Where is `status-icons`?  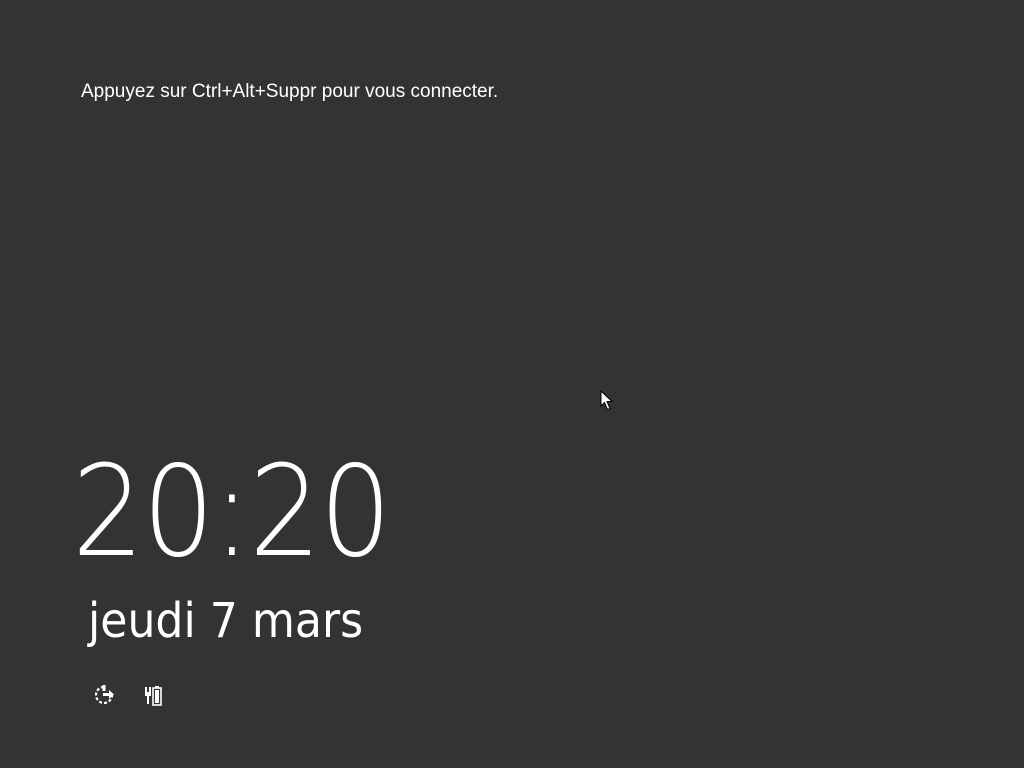 status-icons is located at coordinates (130, 695).